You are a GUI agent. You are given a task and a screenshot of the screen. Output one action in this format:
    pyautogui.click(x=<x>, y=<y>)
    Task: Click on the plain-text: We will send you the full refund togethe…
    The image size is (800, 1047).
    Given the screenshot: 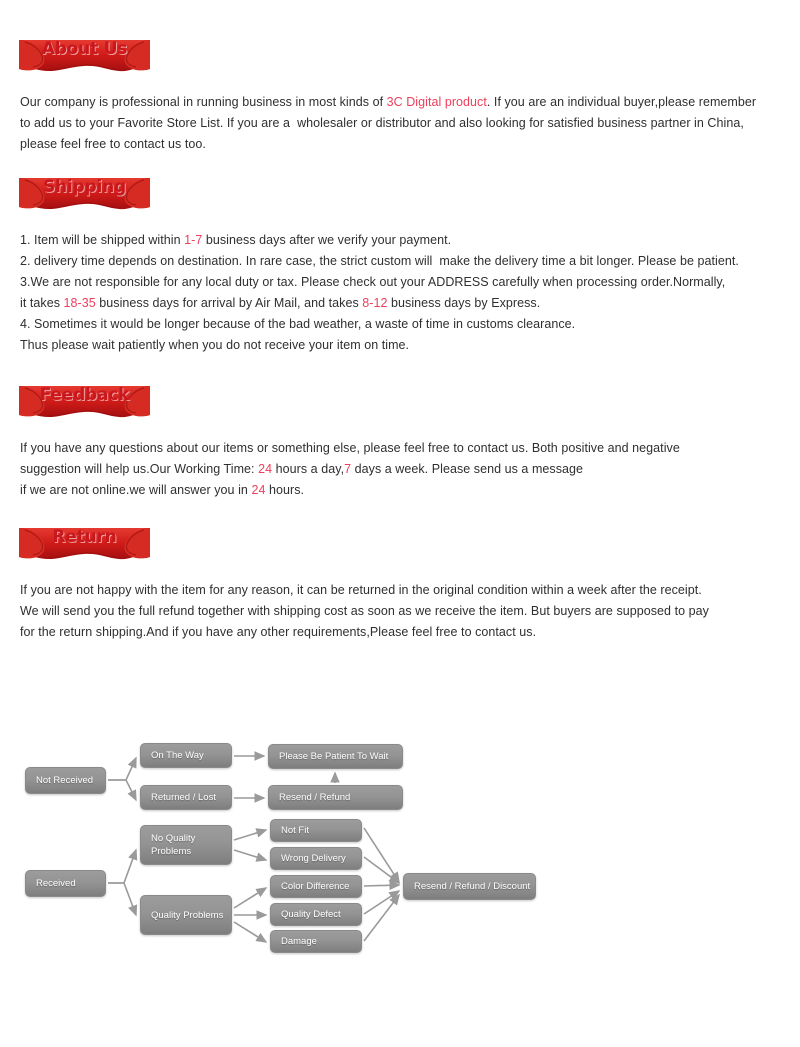 What is the action you would take?
    pyautogui.click(x=364, y=611)
    